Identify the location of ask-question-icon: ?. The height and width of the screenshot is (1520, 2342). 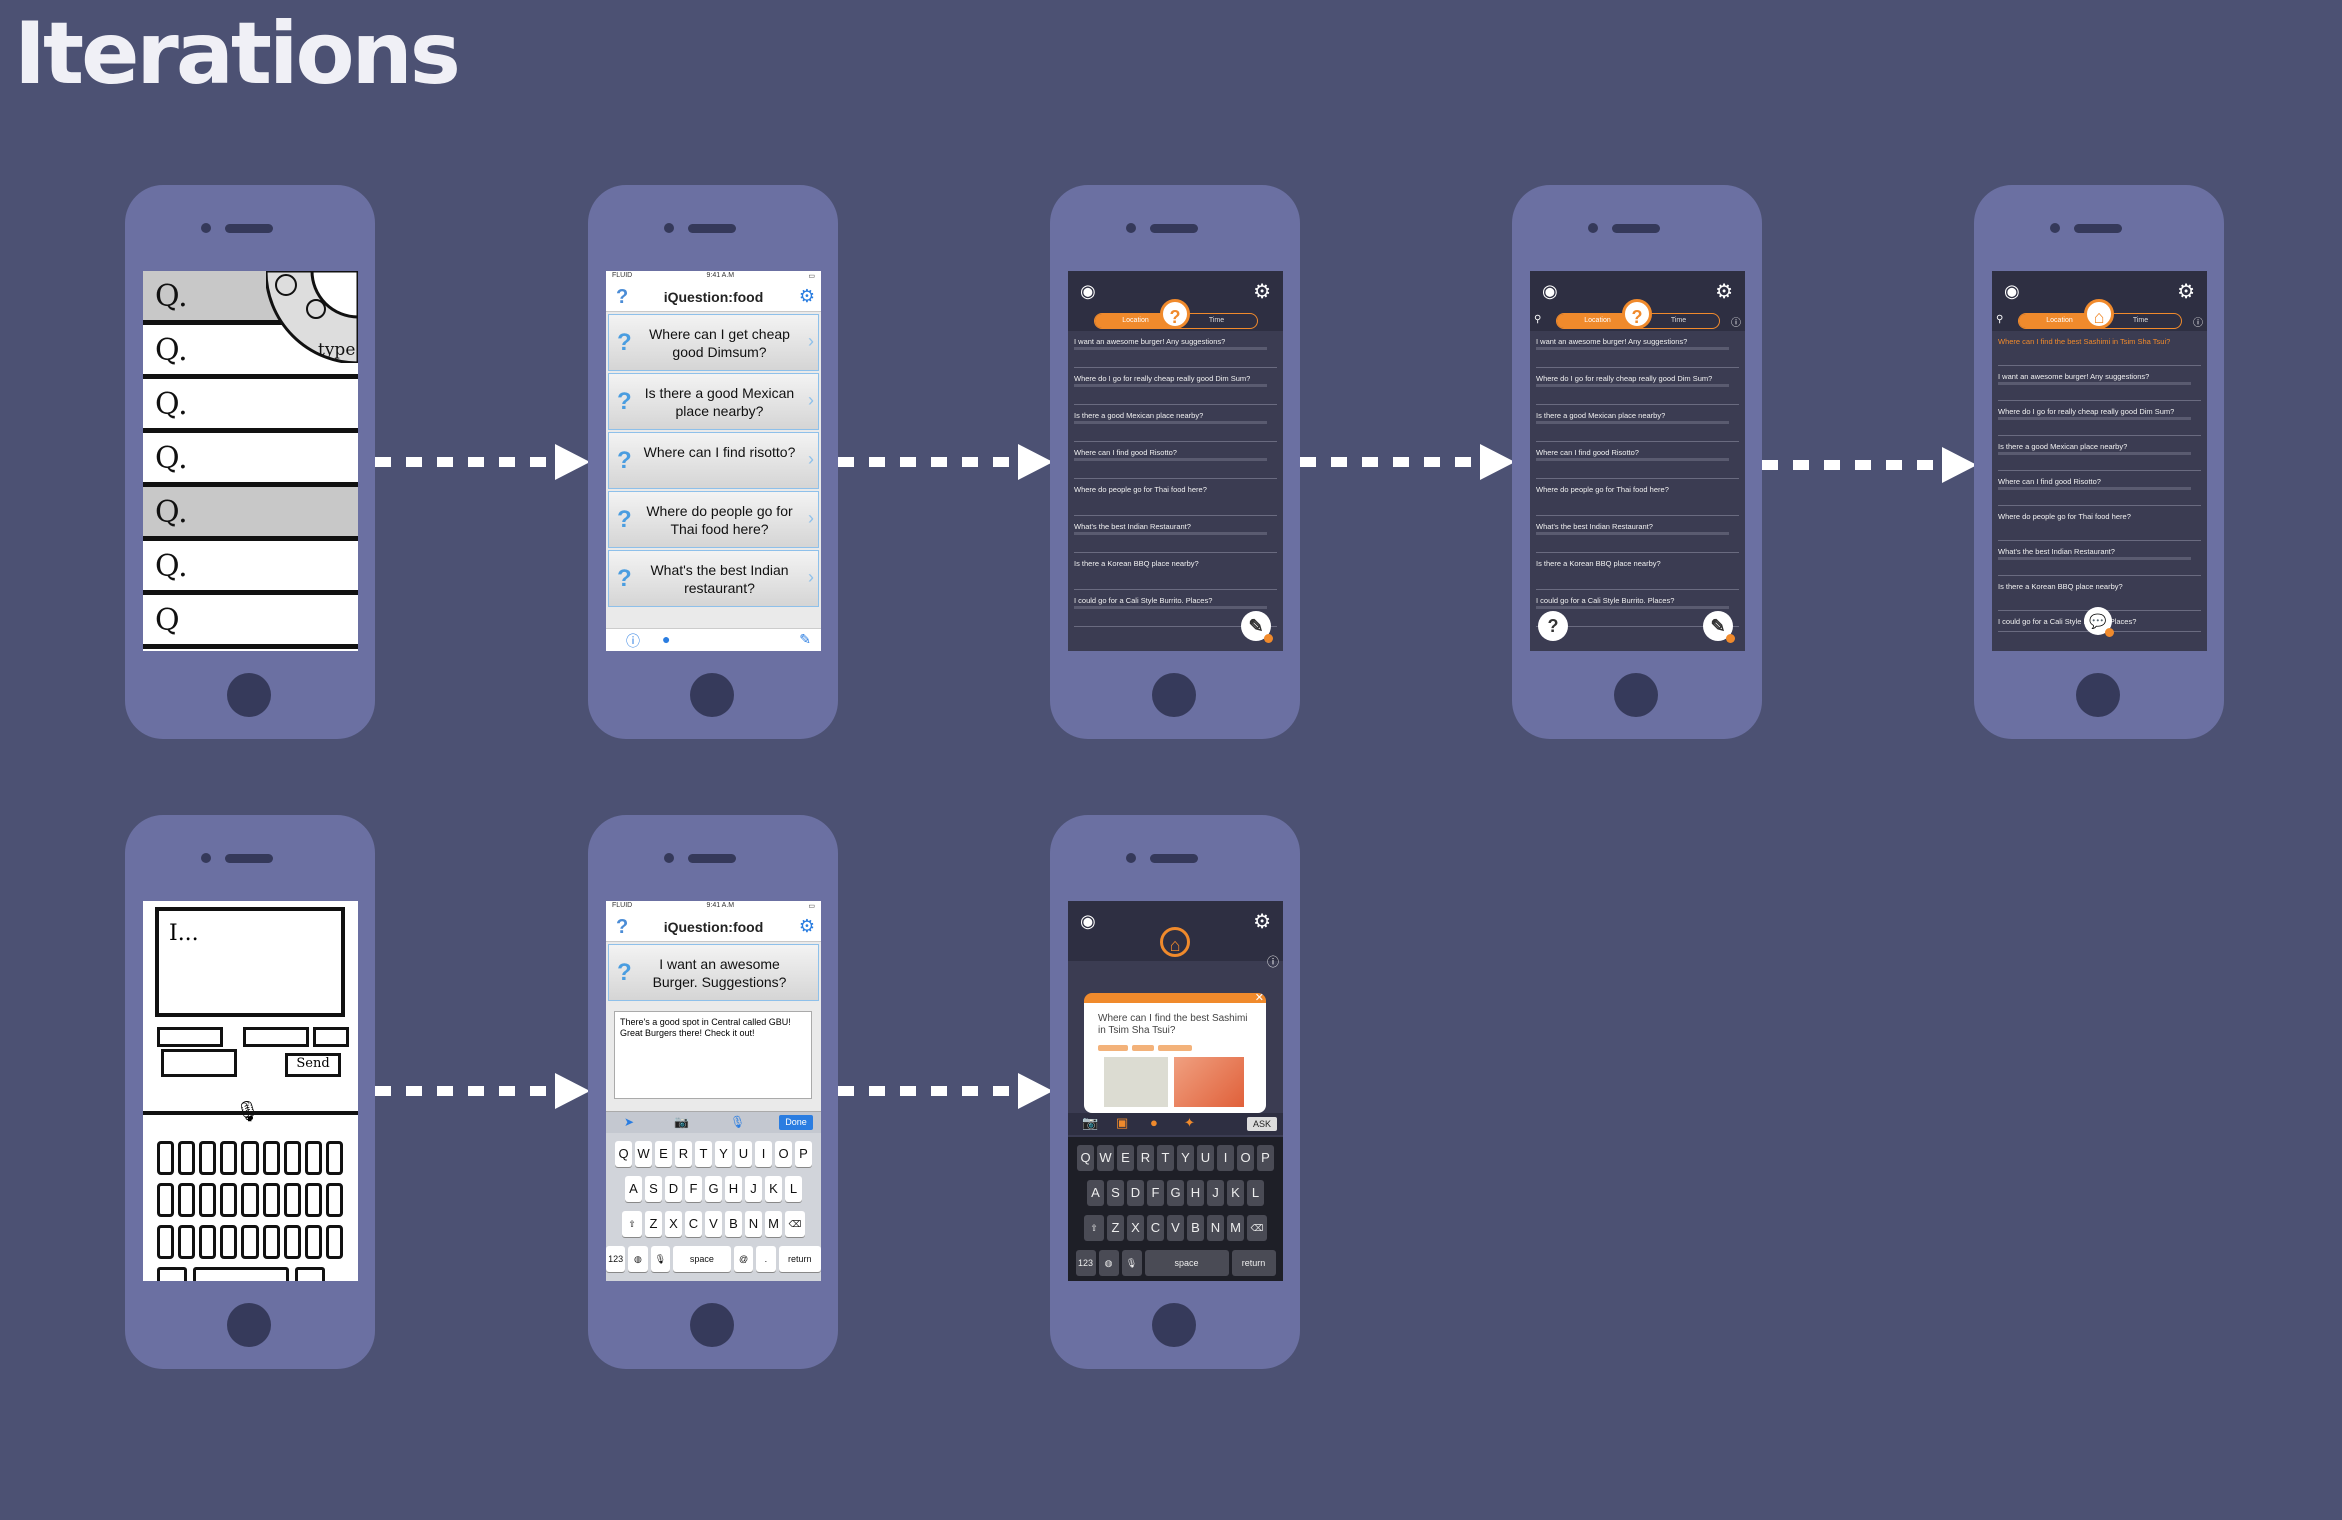
(1553, 626).